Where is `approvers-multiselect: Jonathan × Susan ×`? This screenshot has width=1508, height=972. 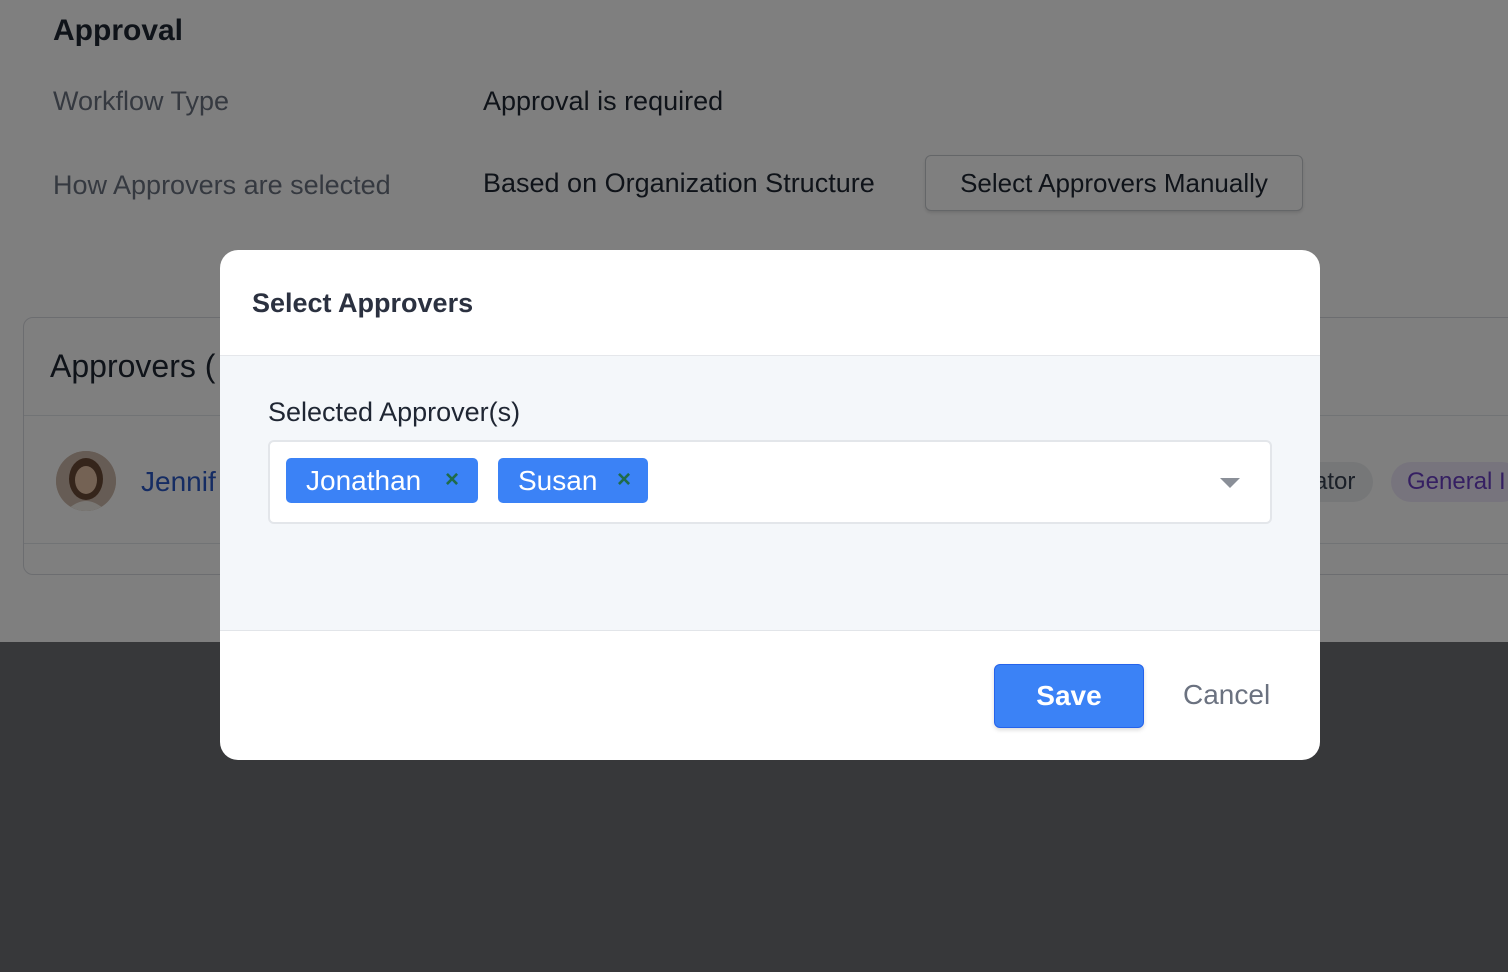
approvers-multiselect: Jonathan × Susan × is located at coordinates (770, 482).